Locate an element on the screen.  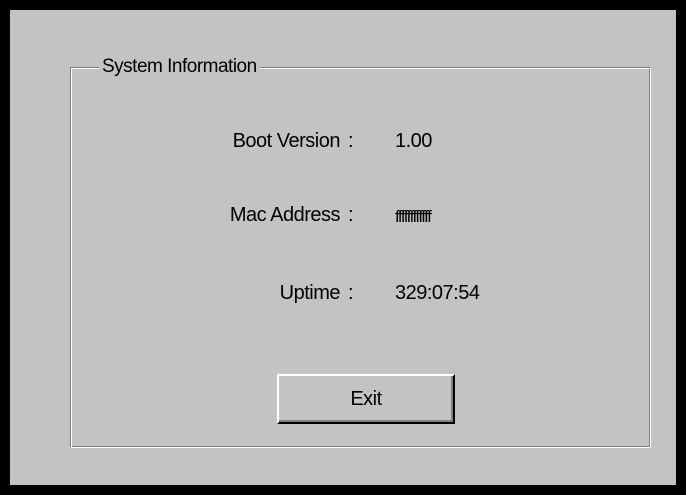
boot-version-value: 1.00 is located at coordinates (413, 141).